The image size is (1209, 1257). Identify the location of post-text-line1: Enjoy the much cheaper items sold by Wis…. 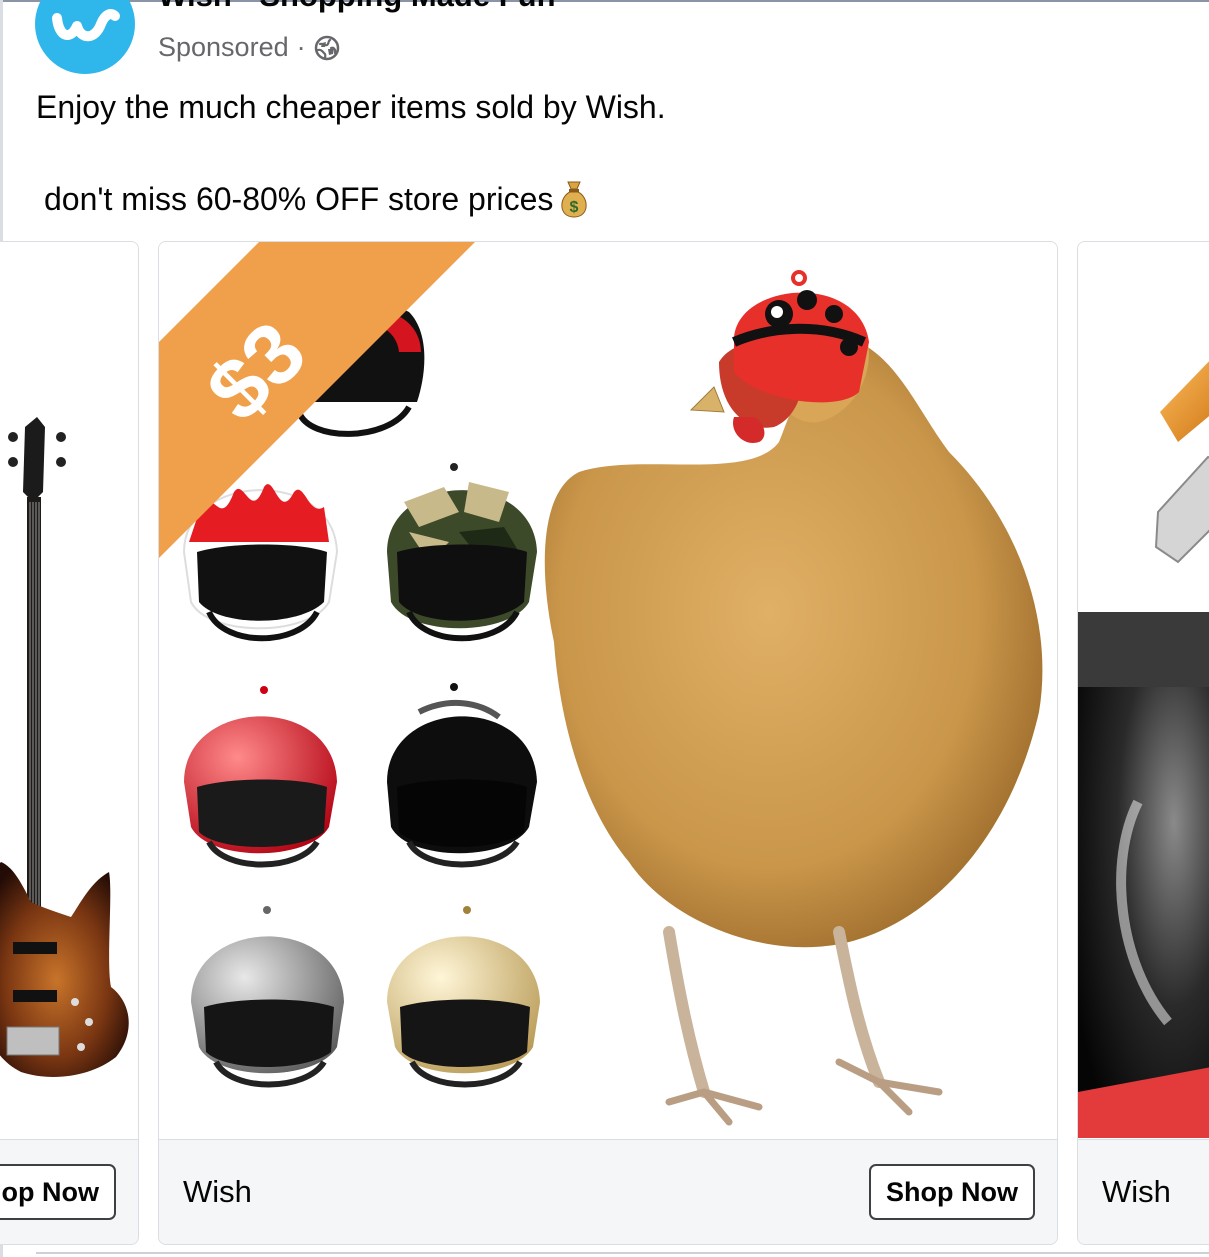
(351, 107).